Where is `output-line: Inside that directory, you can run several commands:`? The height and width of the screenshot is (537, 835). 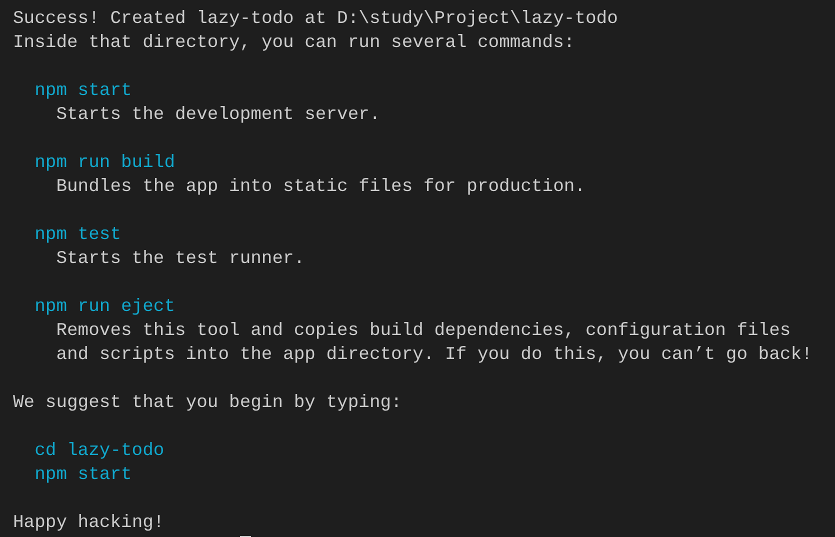 output-line: Inside that directory, you can run several commands: is located at coordinates (294, 43).